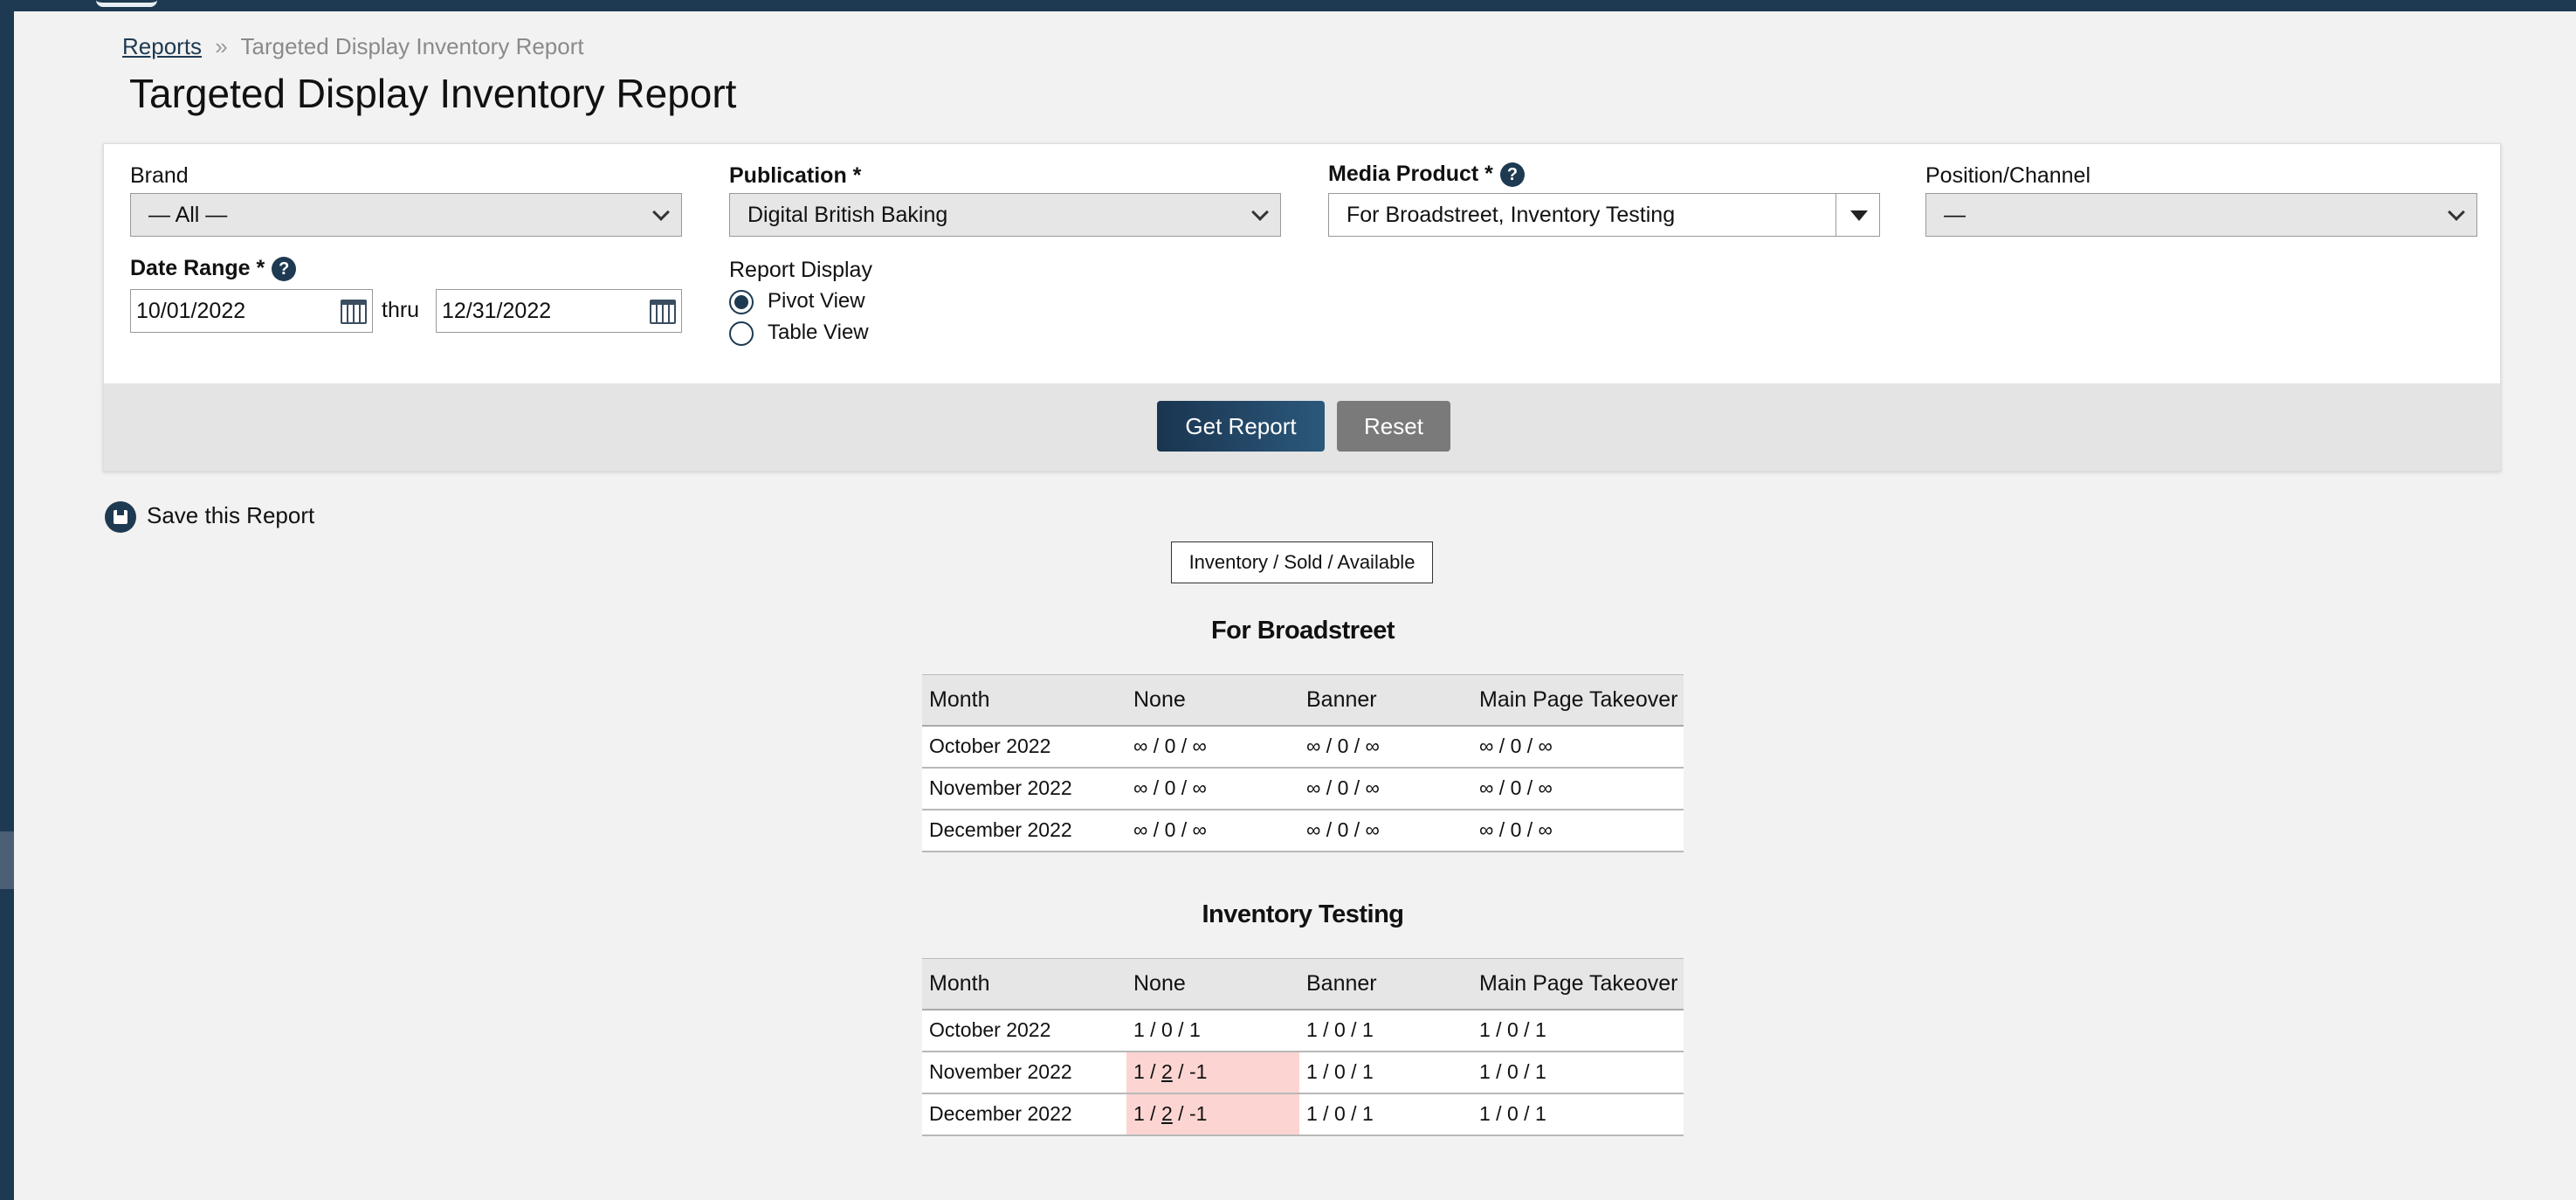  I want to click on media-product-select: For Broadstreet, Inventory Testing, so click(1604, 215).